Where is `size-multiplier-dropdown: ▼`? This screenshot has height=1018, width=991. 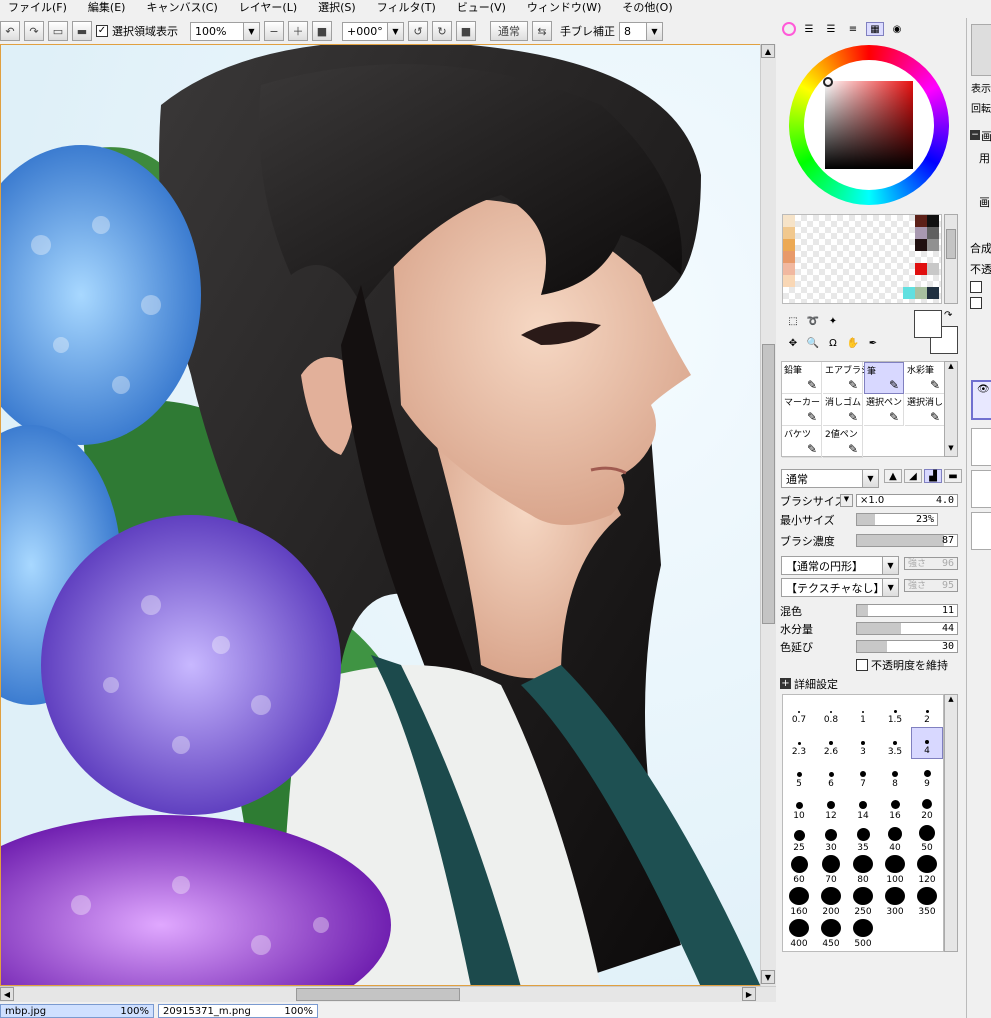
size-multiplier-dropdown: ▼ is located at coordinates (846, 500).